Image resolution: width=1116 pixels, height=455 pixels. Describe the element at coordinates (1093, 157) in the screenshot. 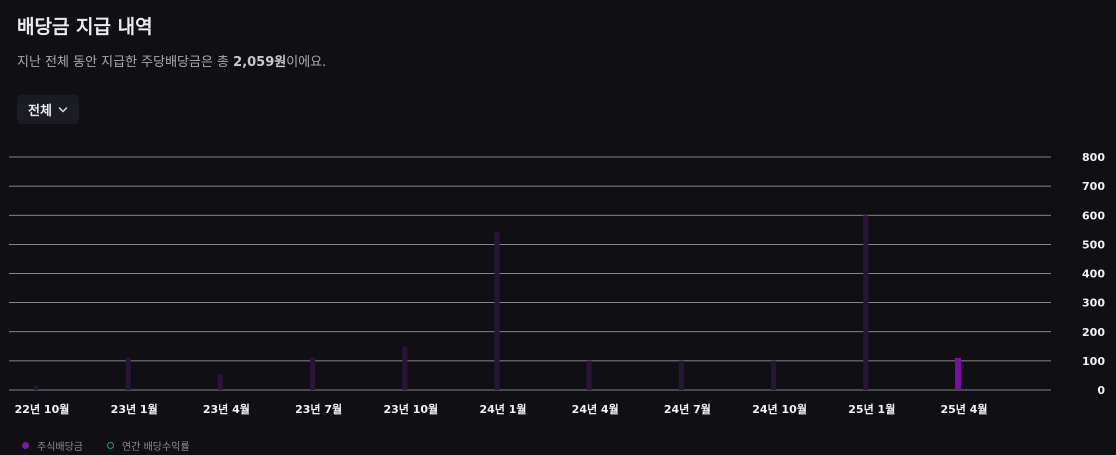

I see `y-tick-label: 800` at that location.